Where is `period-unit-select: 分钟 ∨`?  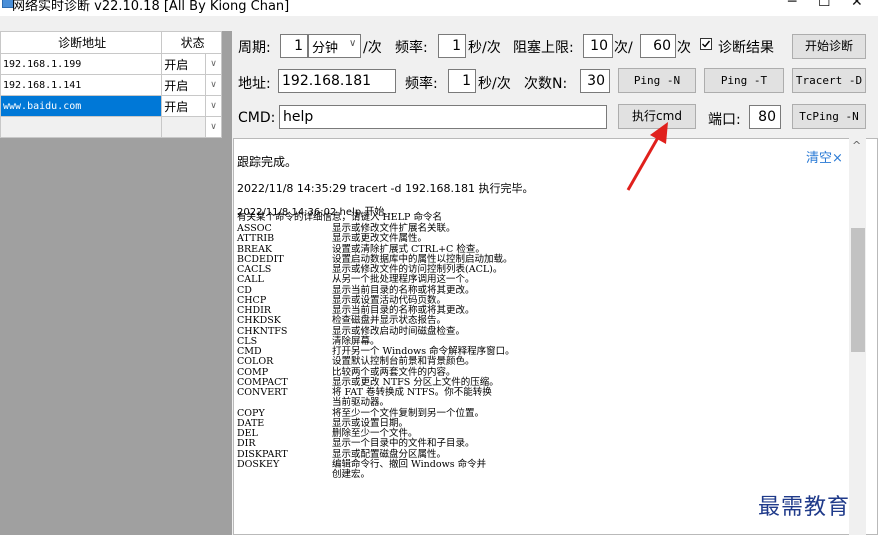 period-unit-select: 分钟 ∨ is located at coordinates (334, 46).